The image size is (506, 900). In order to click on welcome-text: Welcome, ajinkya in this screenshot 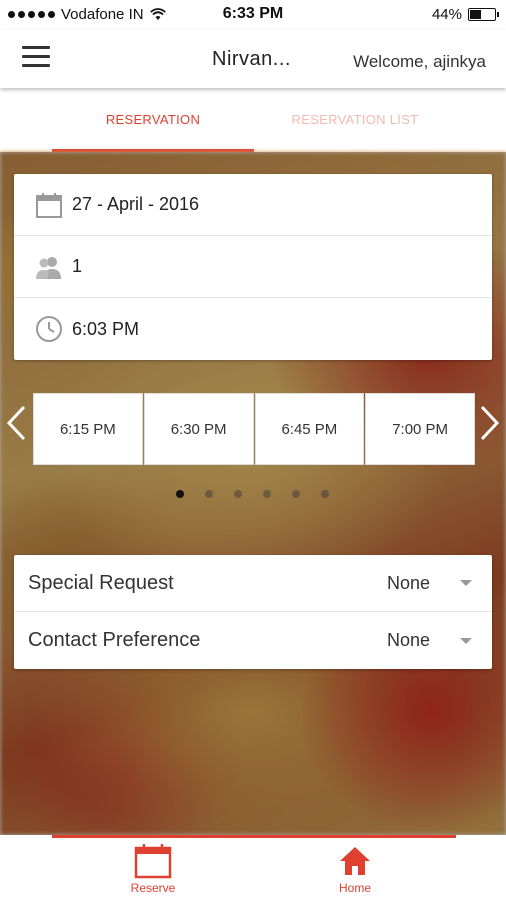, I will do `click(419, 61)`.